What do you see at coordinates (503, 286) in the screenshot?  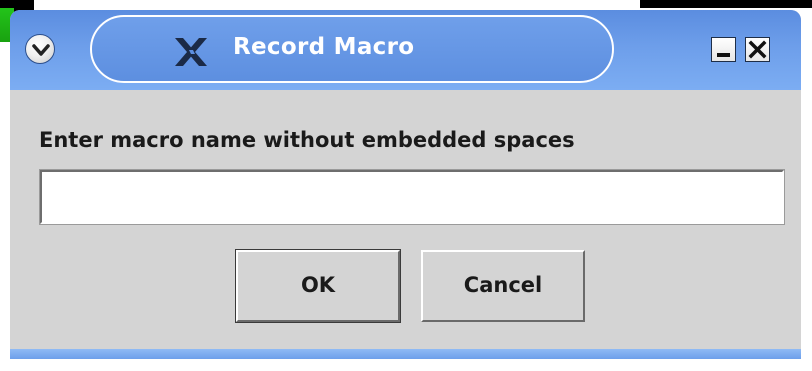 I see `cancel-button: Cancel` at bounding box center [503, 286].